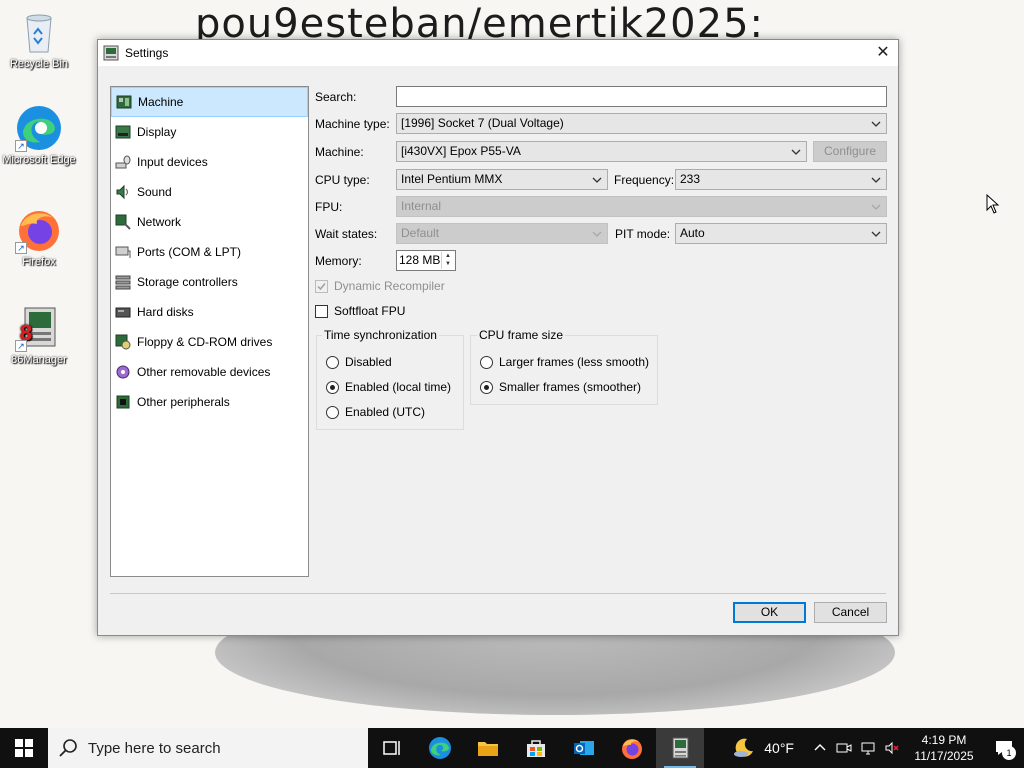  Describe the element at coordinates (641, 96) in the screenshot. I see `search-input` at that location.